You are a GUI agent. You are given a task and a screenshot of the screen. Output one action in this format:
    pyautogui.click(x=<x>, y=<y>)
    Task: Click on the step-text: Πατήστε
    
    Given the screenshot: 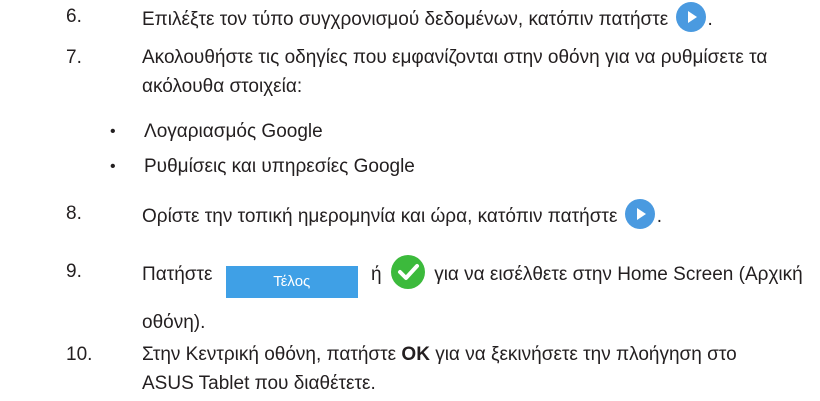 What is the action you would take?
    pyautogui.click(x=177, y=274)
    